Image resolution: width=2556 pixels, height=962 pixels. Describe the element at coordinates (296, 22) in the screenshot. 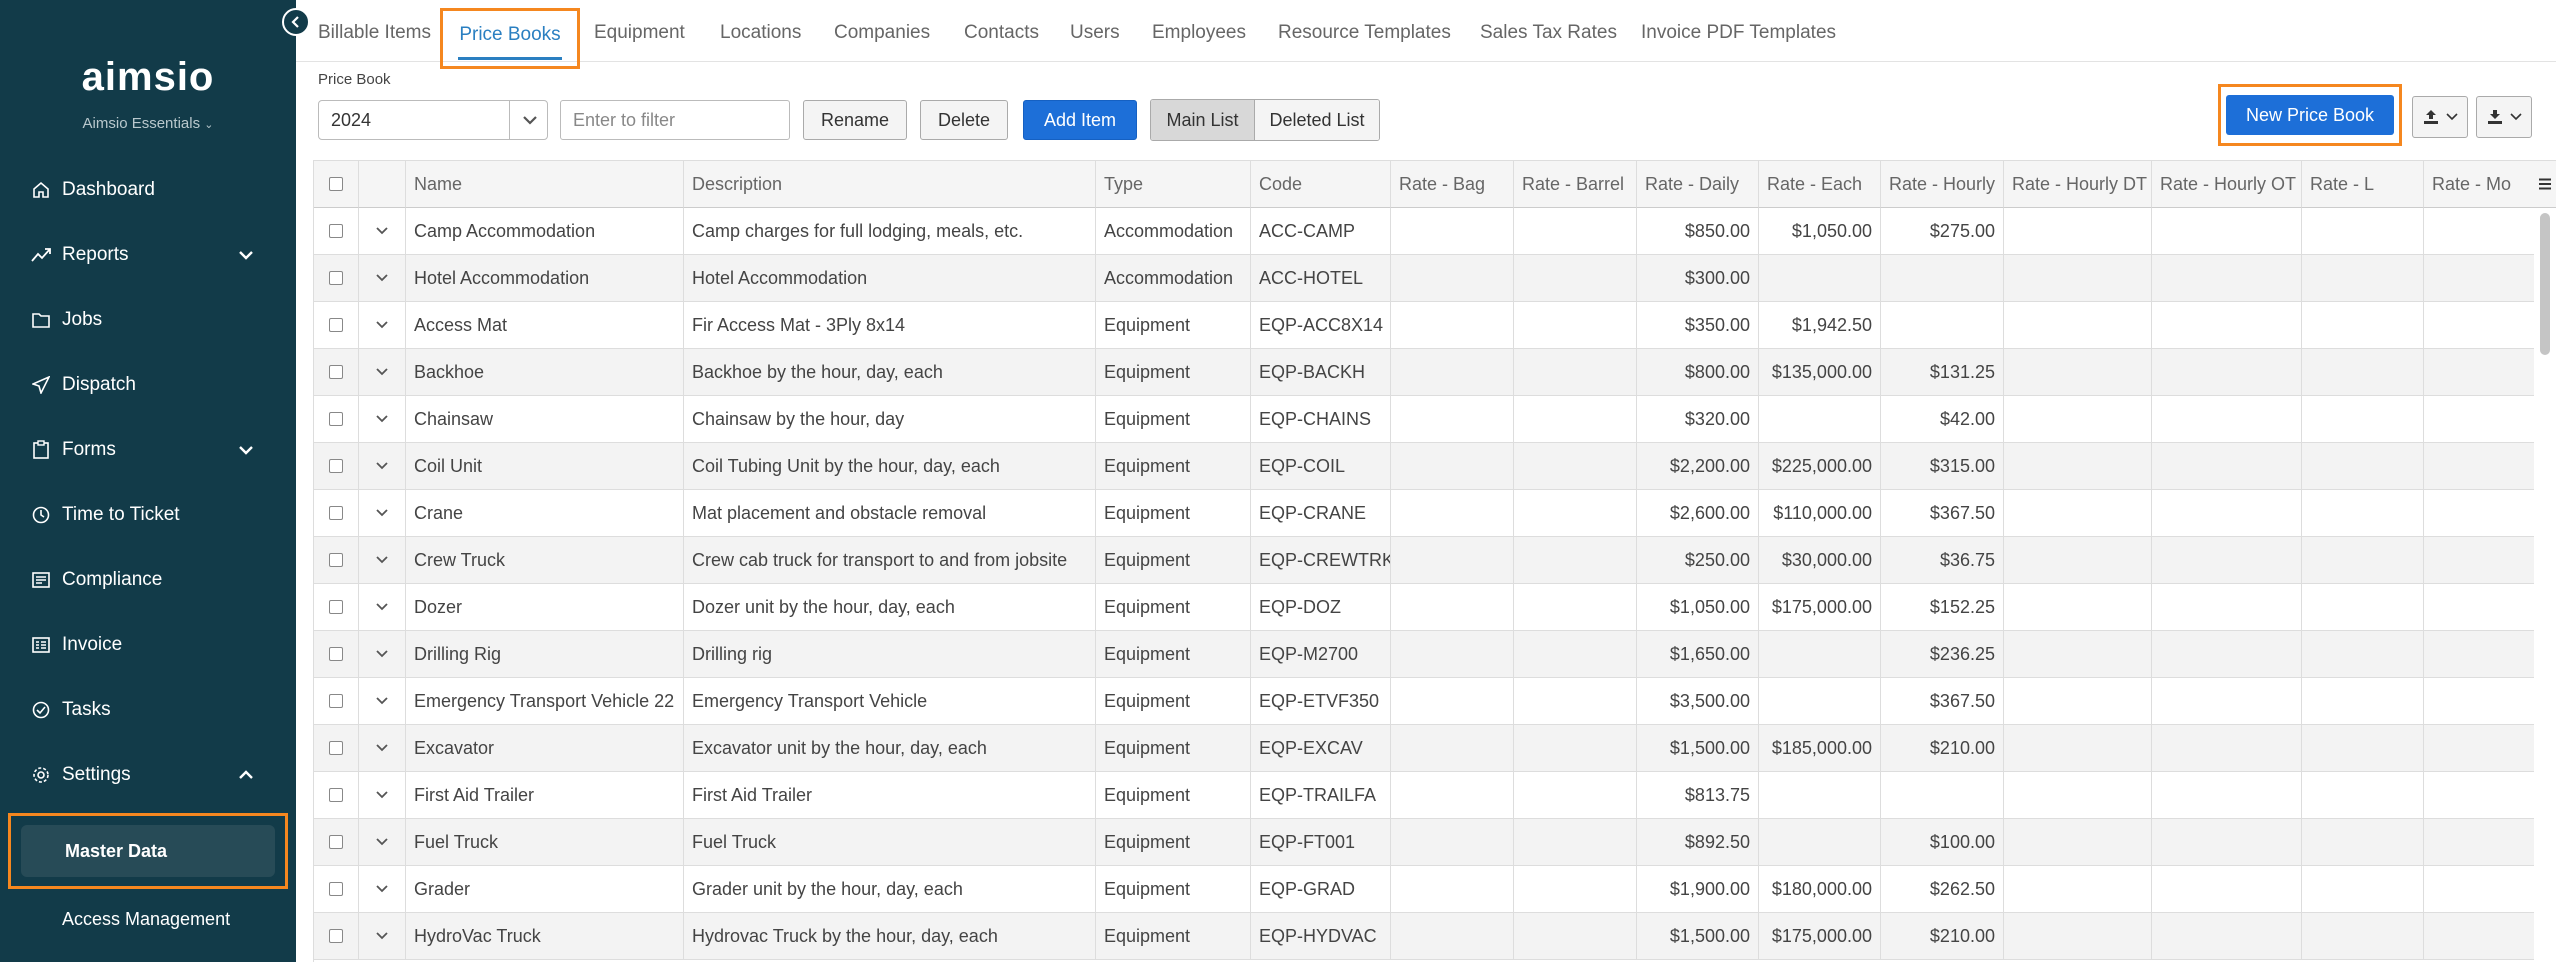

I see `sidebar-collapse-button` at that location.